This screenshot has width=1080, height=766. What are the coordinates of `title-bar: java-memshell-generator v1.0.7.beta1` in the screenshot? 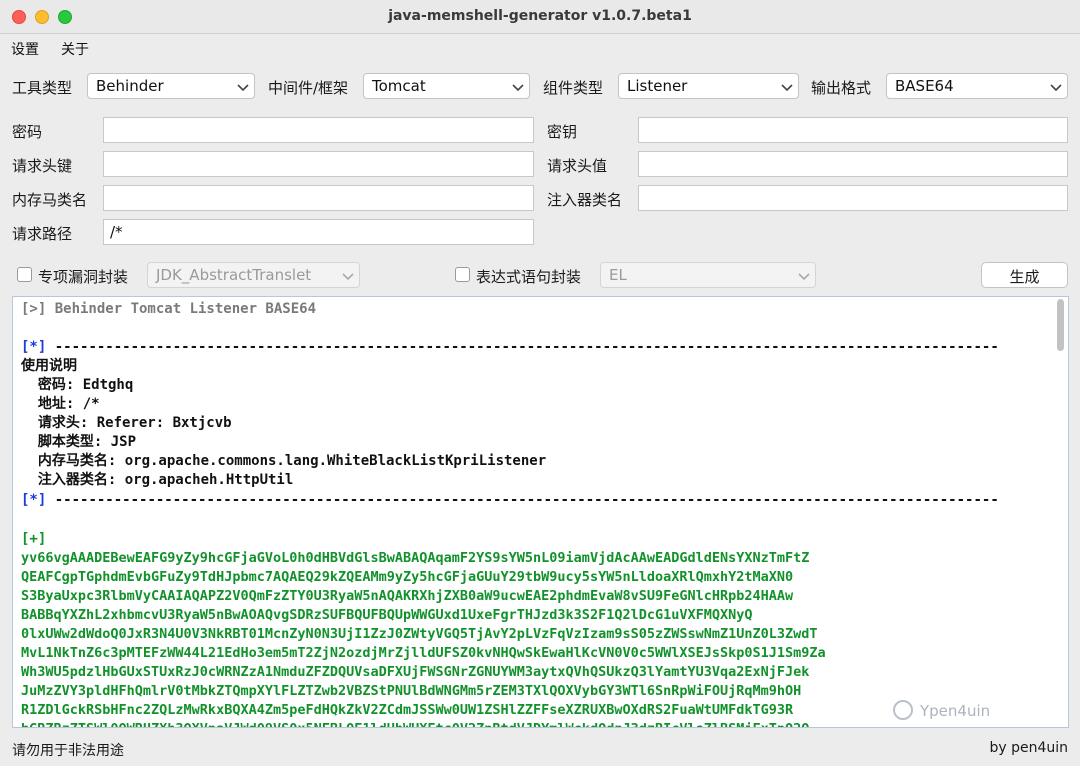 It's located at (540, 17).